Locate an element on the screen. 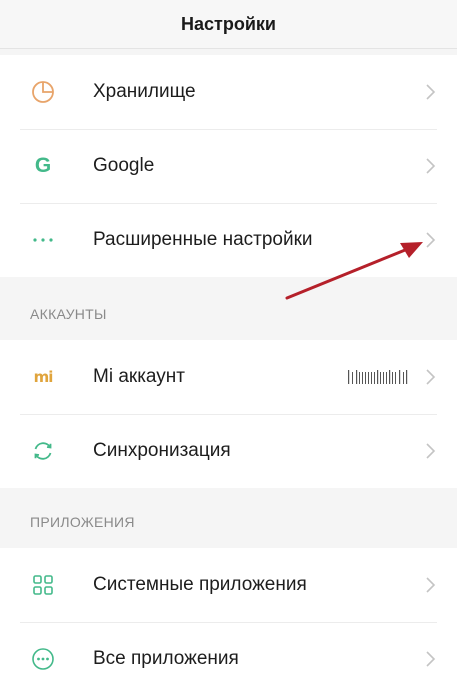 The height and width of the screenshot is (696, 457). account-id-barcode-icon is located at coordinates (378, 377).